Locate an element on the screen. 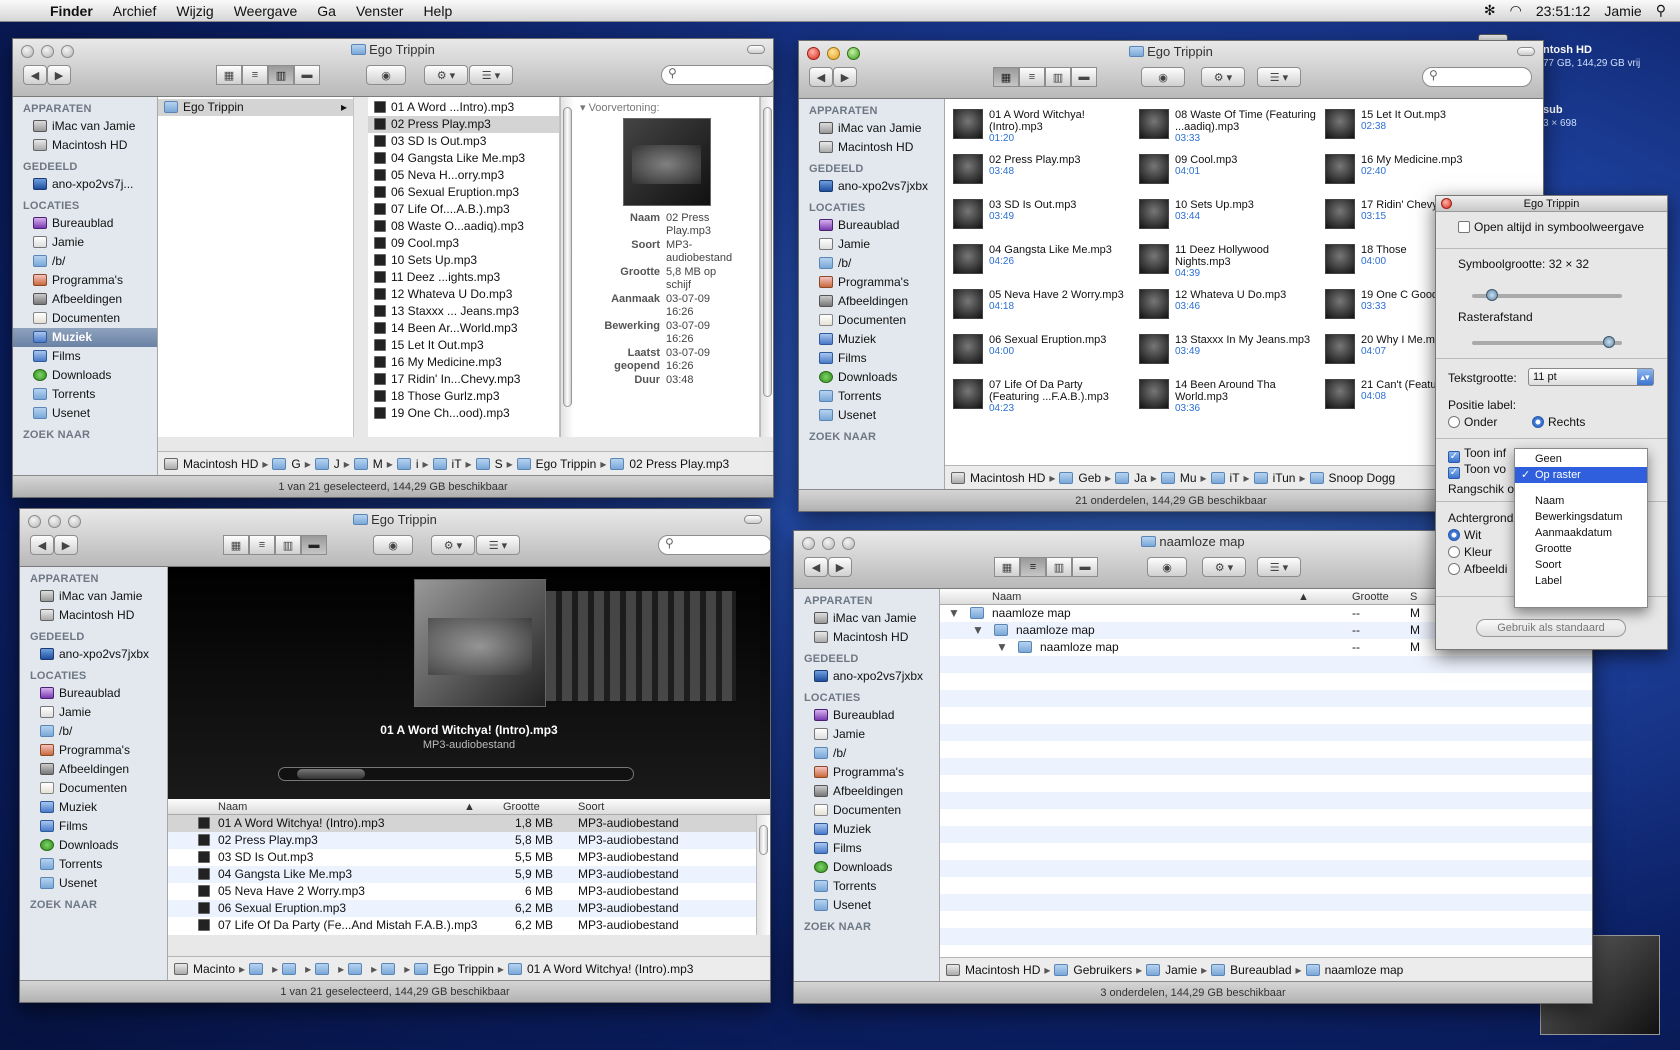 This screenshot has width=1680, height=1050. sidebar-item-shared: ano-xpo2vs7jxbx is located at coordinates (866, 676).